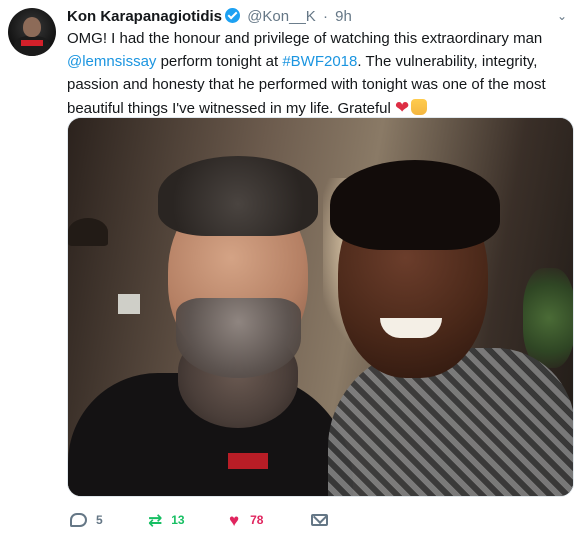  What do you see at coordinates (78, 520) in the screenshot?
I see `reply-icon` at bounding box center [78, 520].